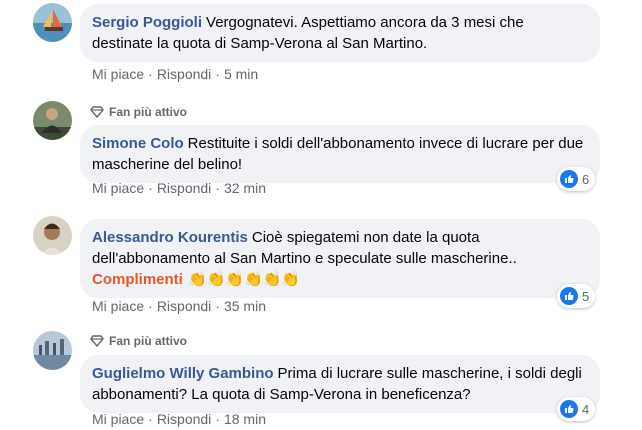 The image size is (642, 430). What do you see at coordinates (183, 373) in the screenshot?
I see `comment-author: Guglielmo Willy Gambino` at bounding box center [183, 373].